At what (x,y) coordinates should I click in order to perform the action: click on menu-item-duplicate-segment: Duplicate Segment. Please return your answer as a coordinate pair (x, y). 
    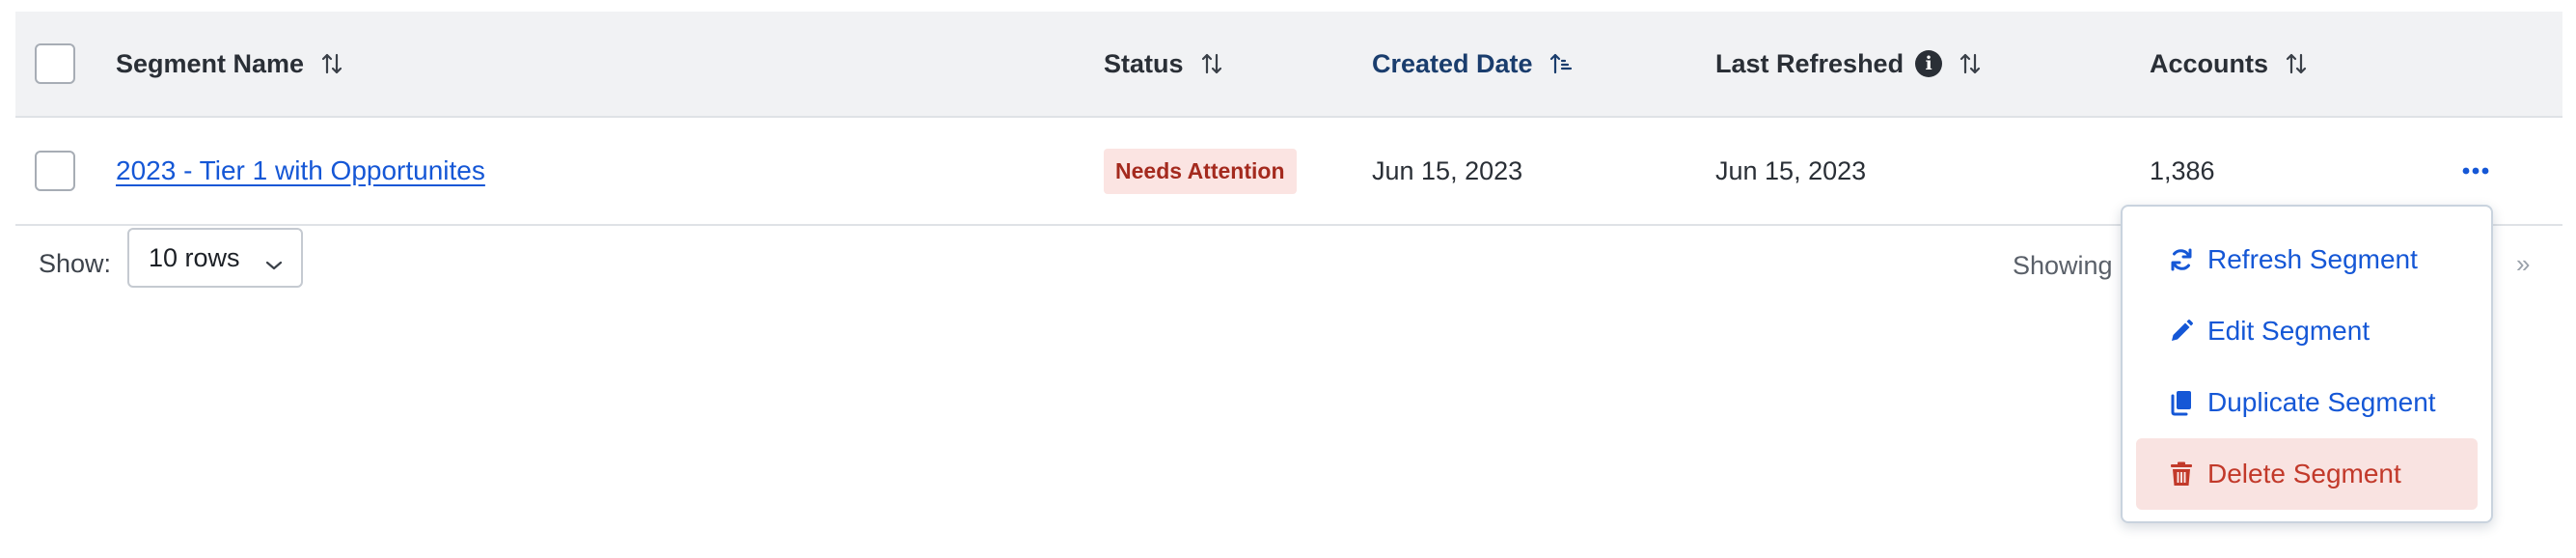
    Looking at the image, I should click on (2307, 402).